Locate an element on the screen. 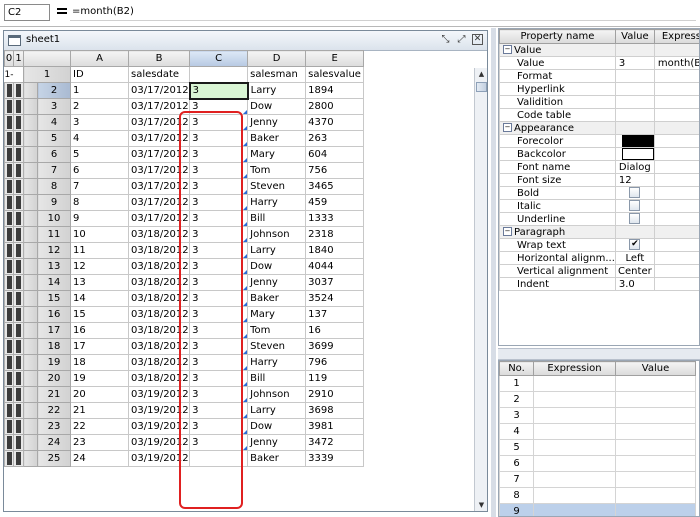 The image size is (700, 517). cell-e: 3524 is located at coordinates (335, 298).